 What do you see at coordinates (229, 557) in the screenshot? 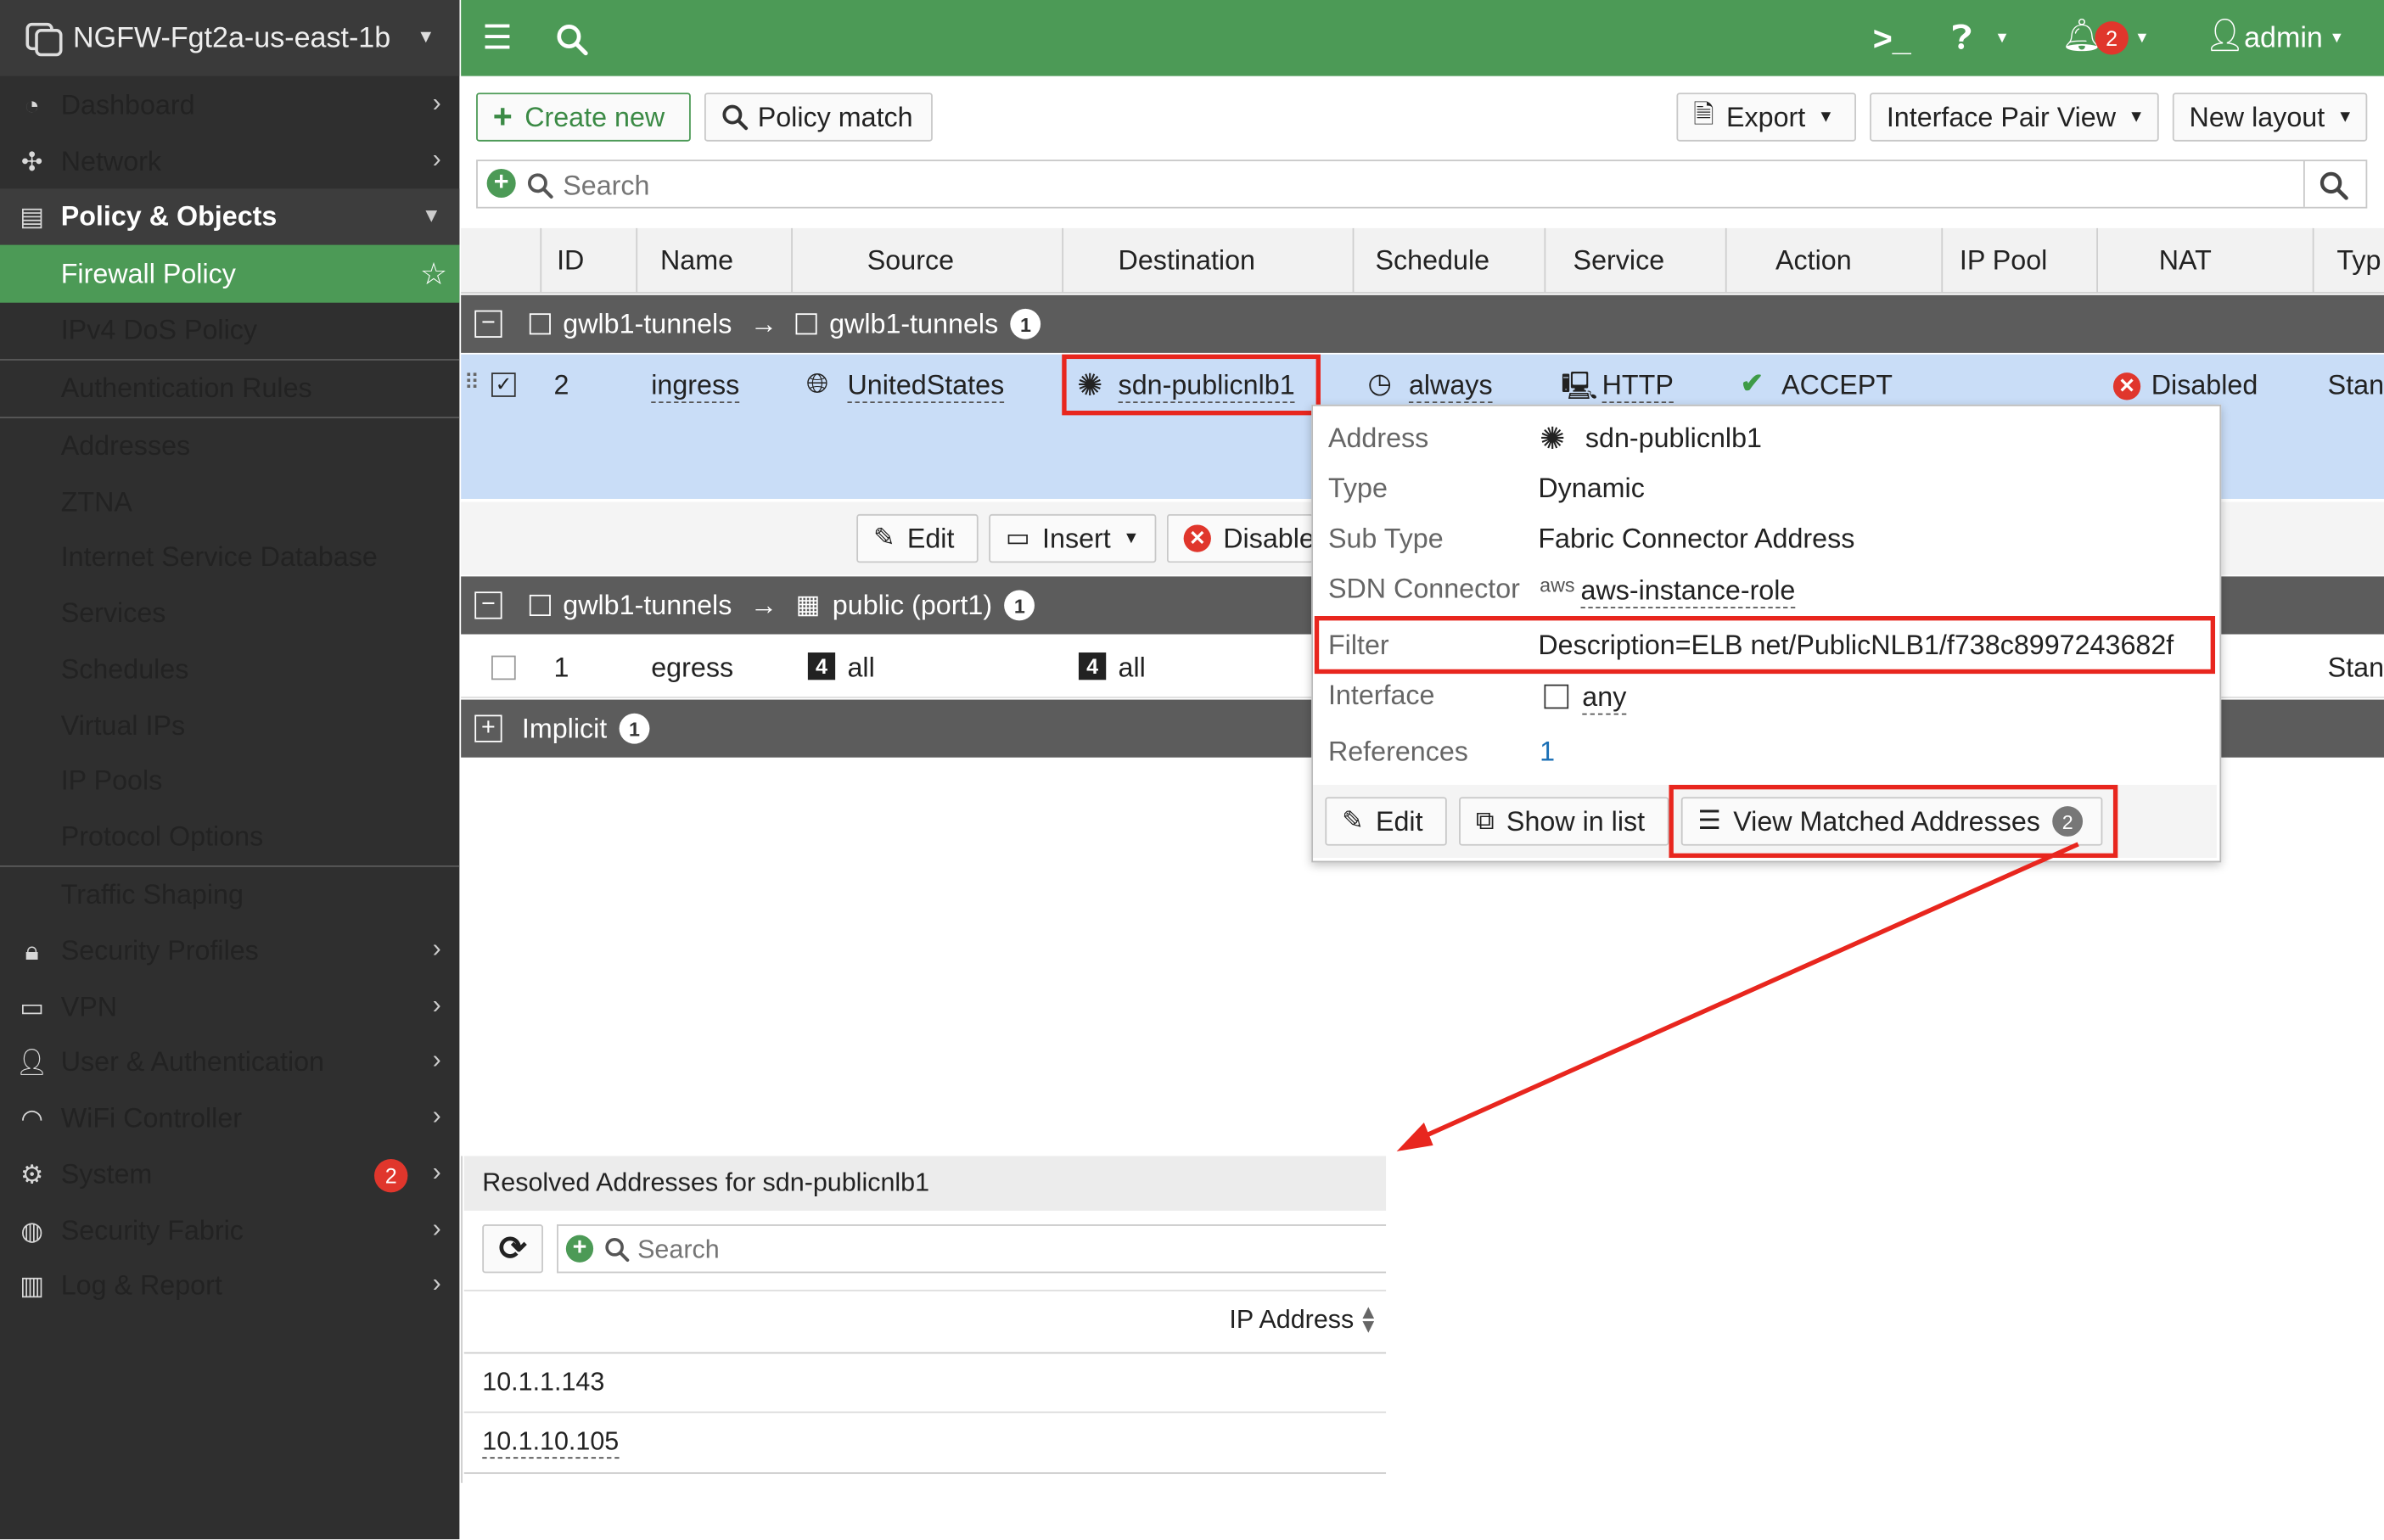
I see `sidebar-item-isdb: Internet Service Database` at bounding box center [229, 557].